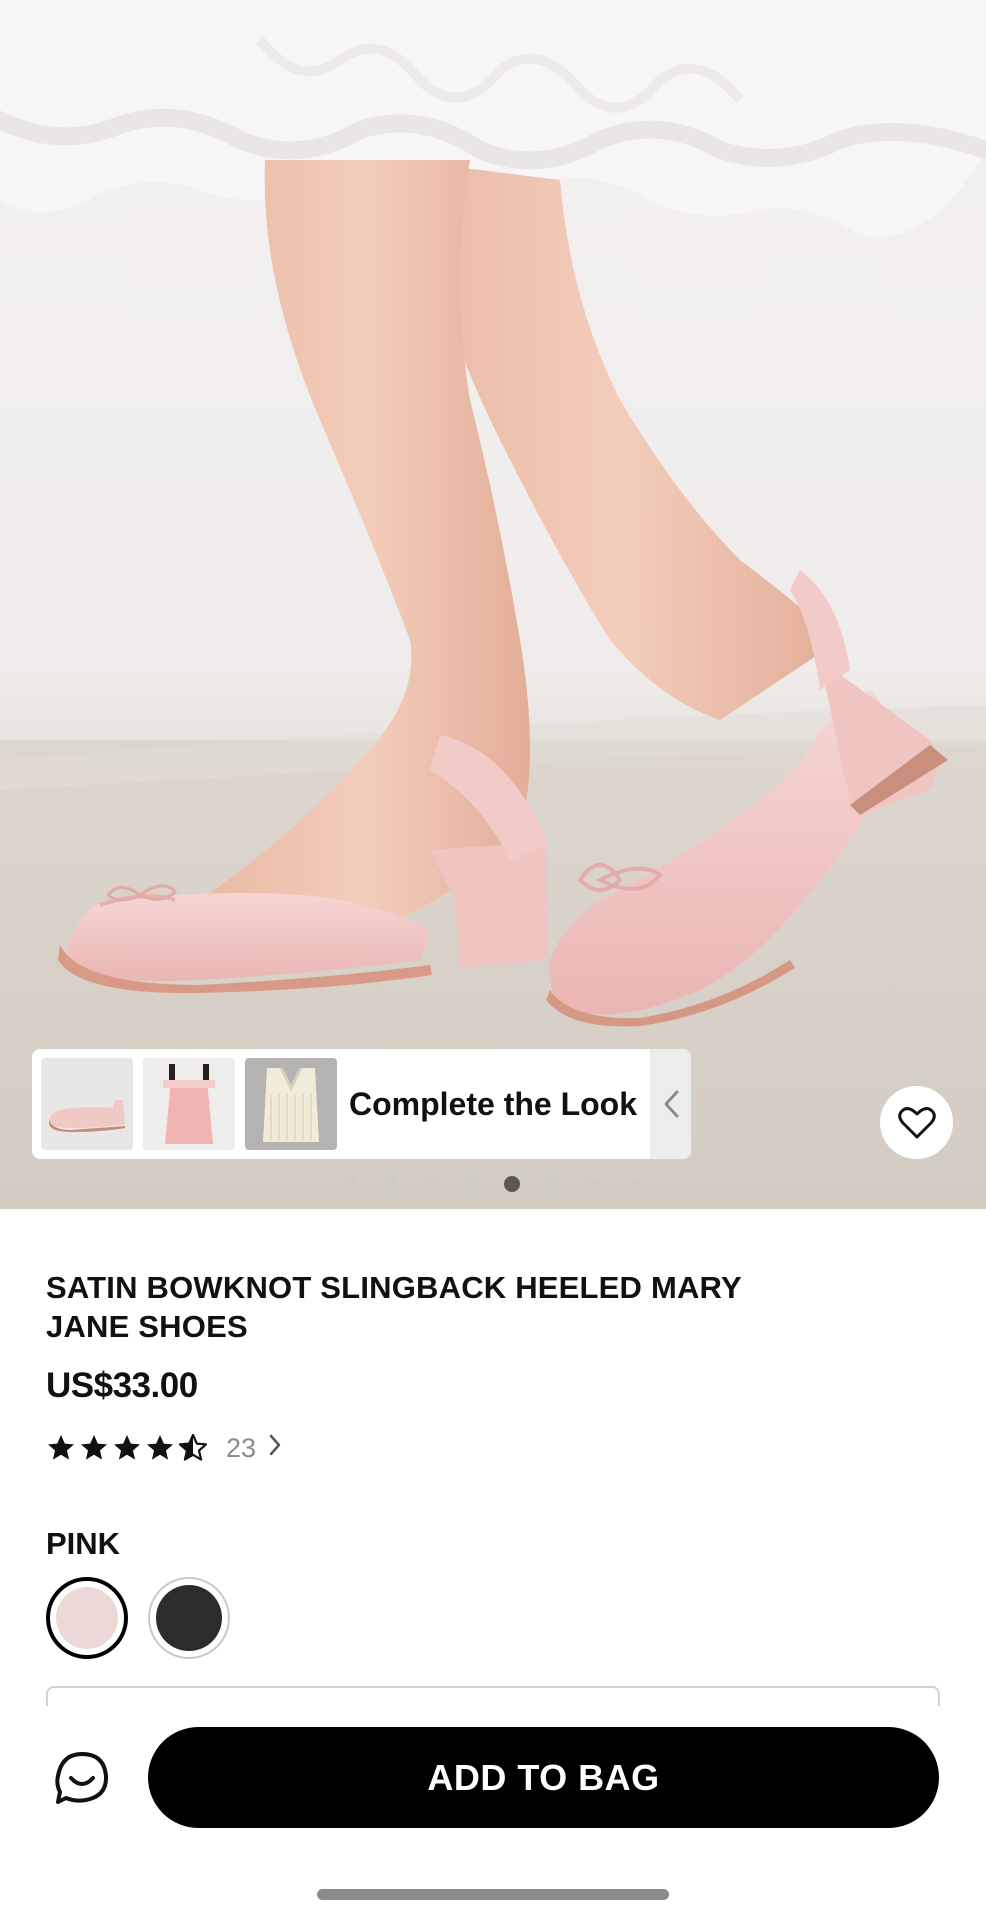 Image resolution: width=986 pixels, height=1920 pixels. I want to click on rating-row: 23, so click(164, 1448).